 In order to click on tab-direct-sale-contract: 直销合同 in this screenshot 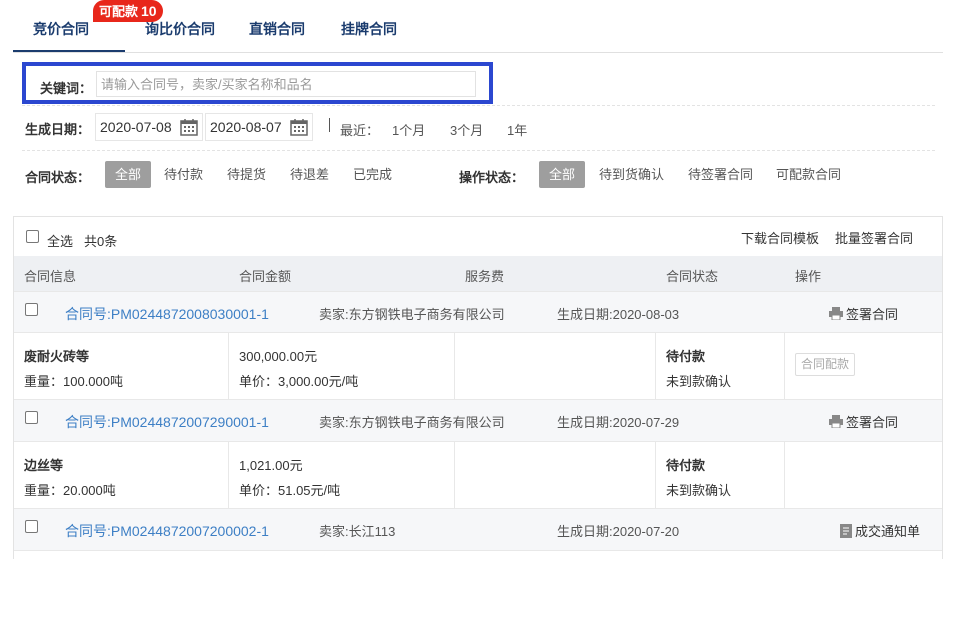, I will do `click(277, 29)`.